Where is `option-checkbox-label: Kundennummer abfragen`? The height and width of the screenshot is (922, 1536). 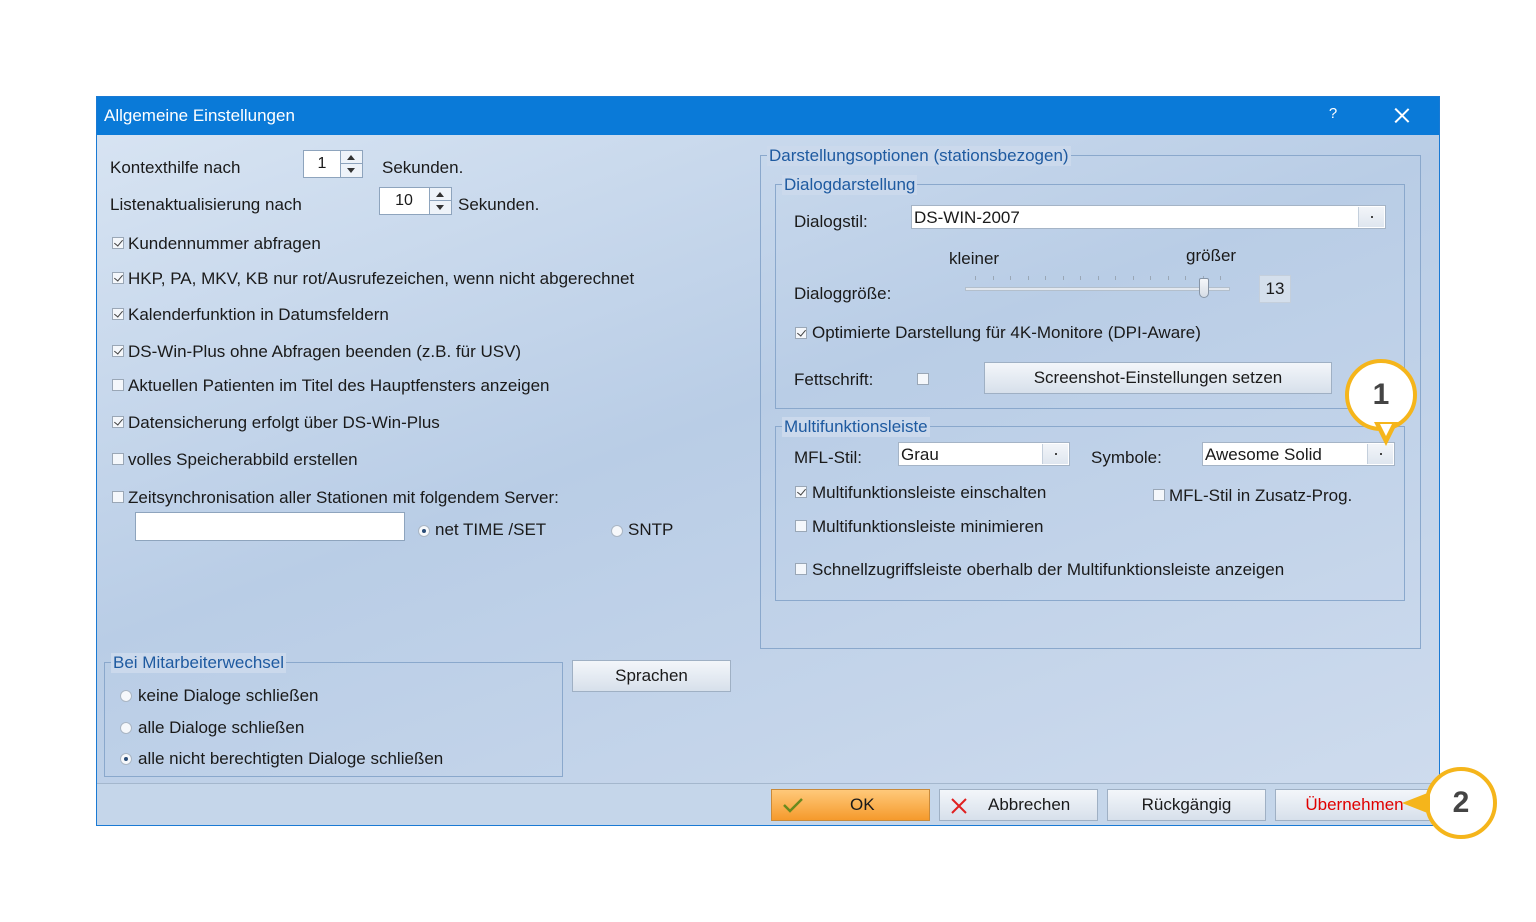 option-checkbox-label: Kundennummer abfragen is located at coordinates (224, 243).